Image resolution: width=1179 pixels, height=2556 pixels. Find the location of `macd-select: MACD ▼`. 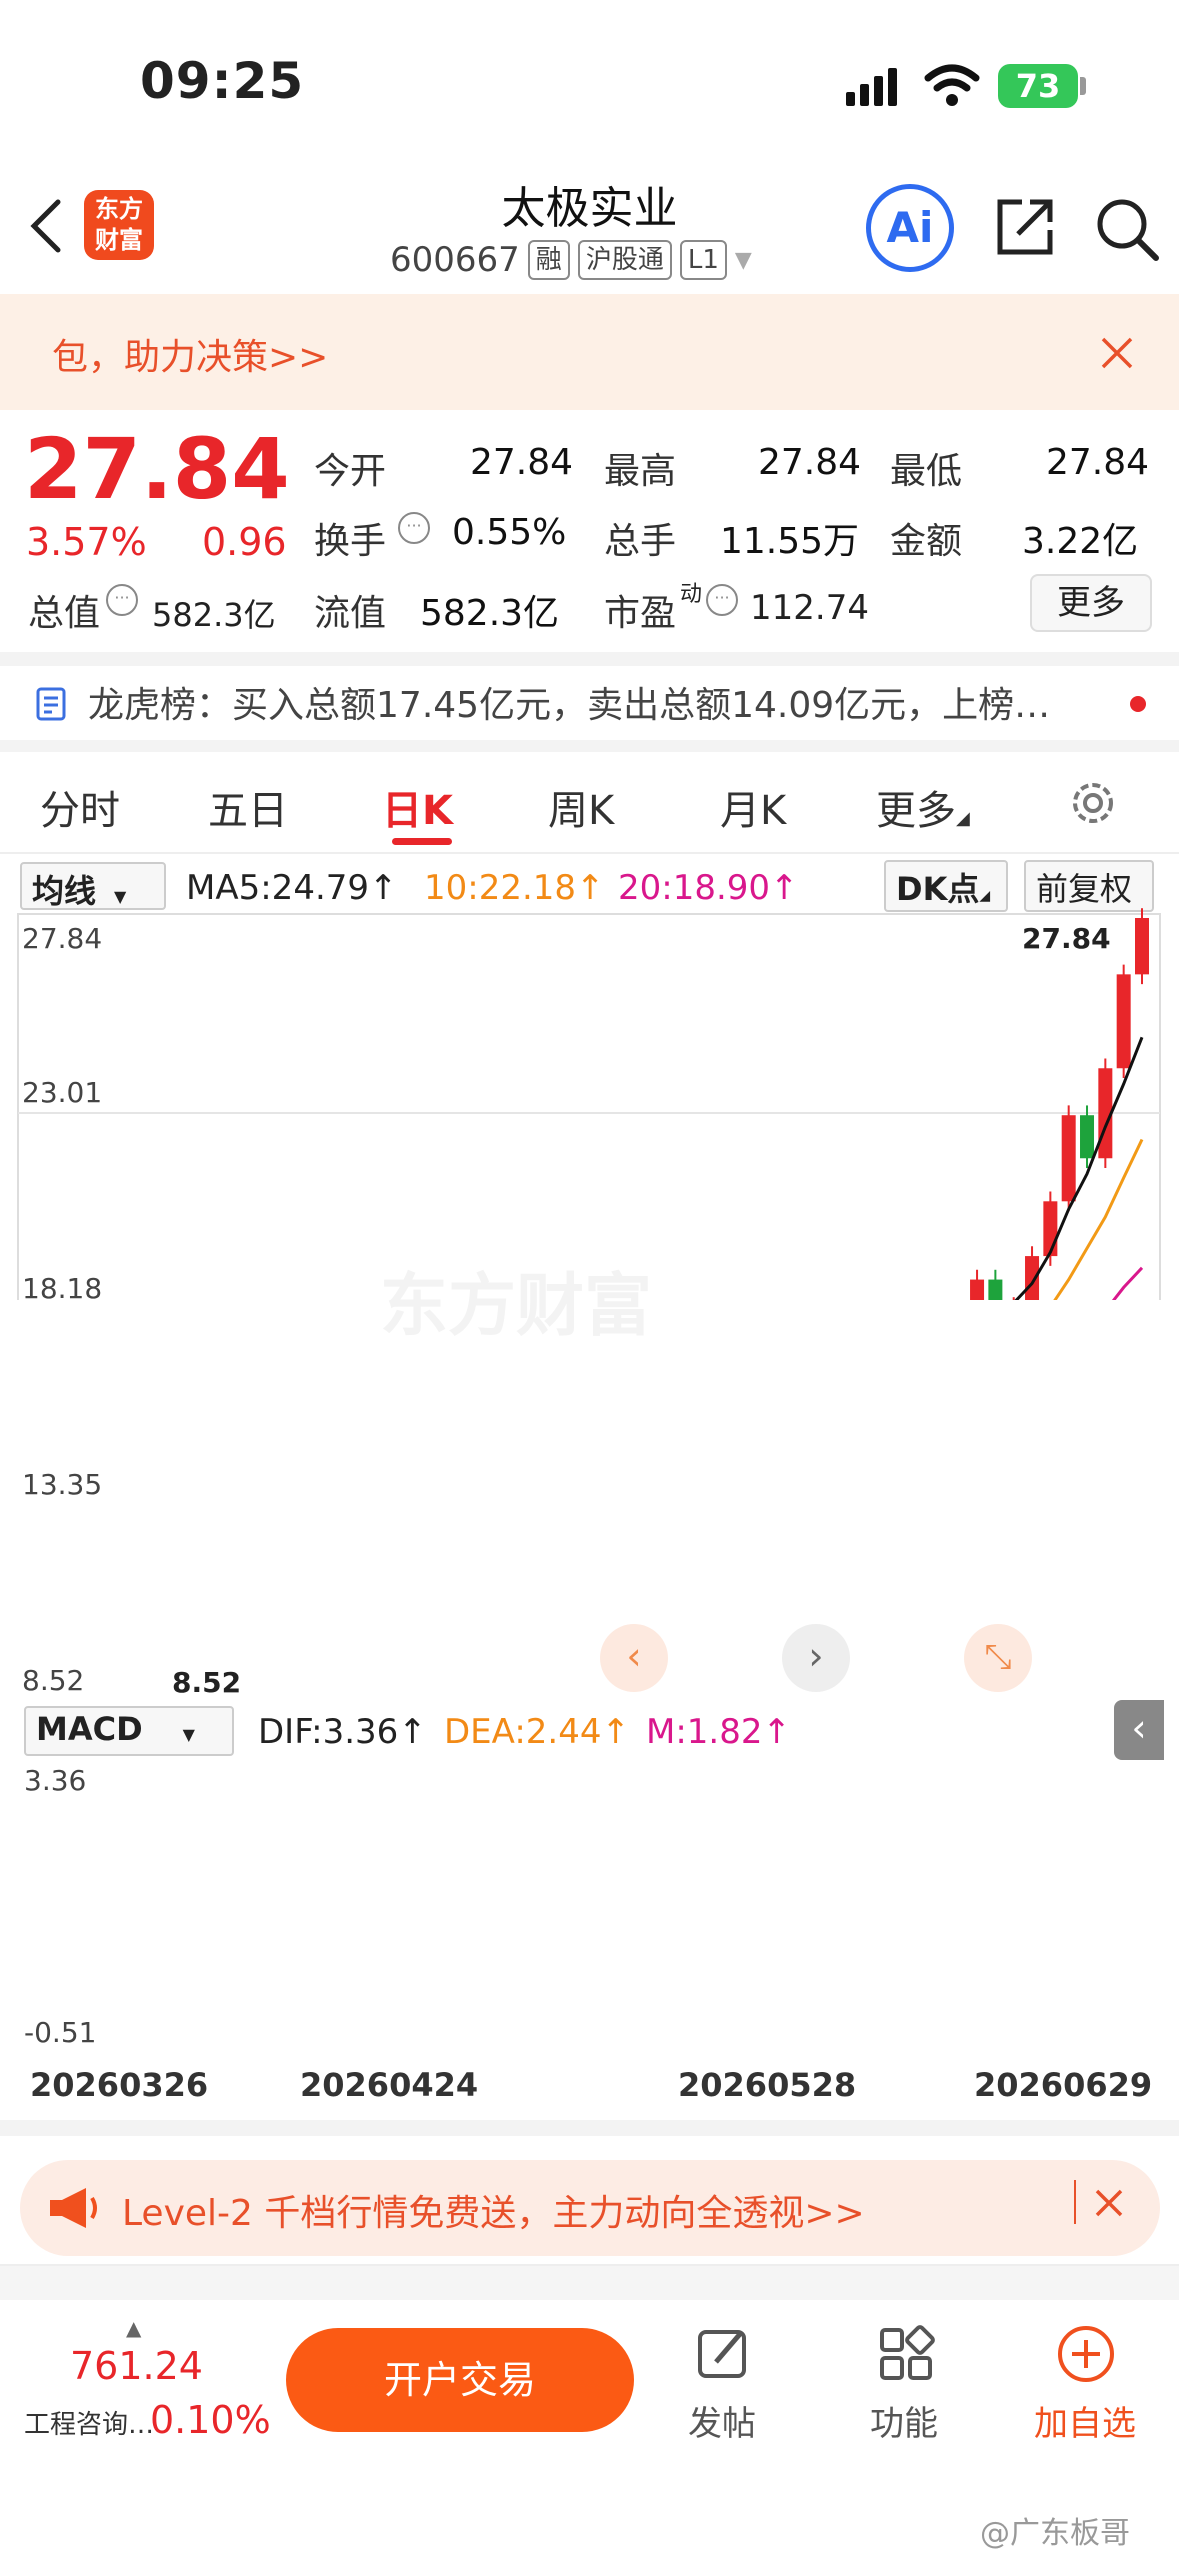

macd-select: MACD ▼ is located at coordinates (129, 1731).